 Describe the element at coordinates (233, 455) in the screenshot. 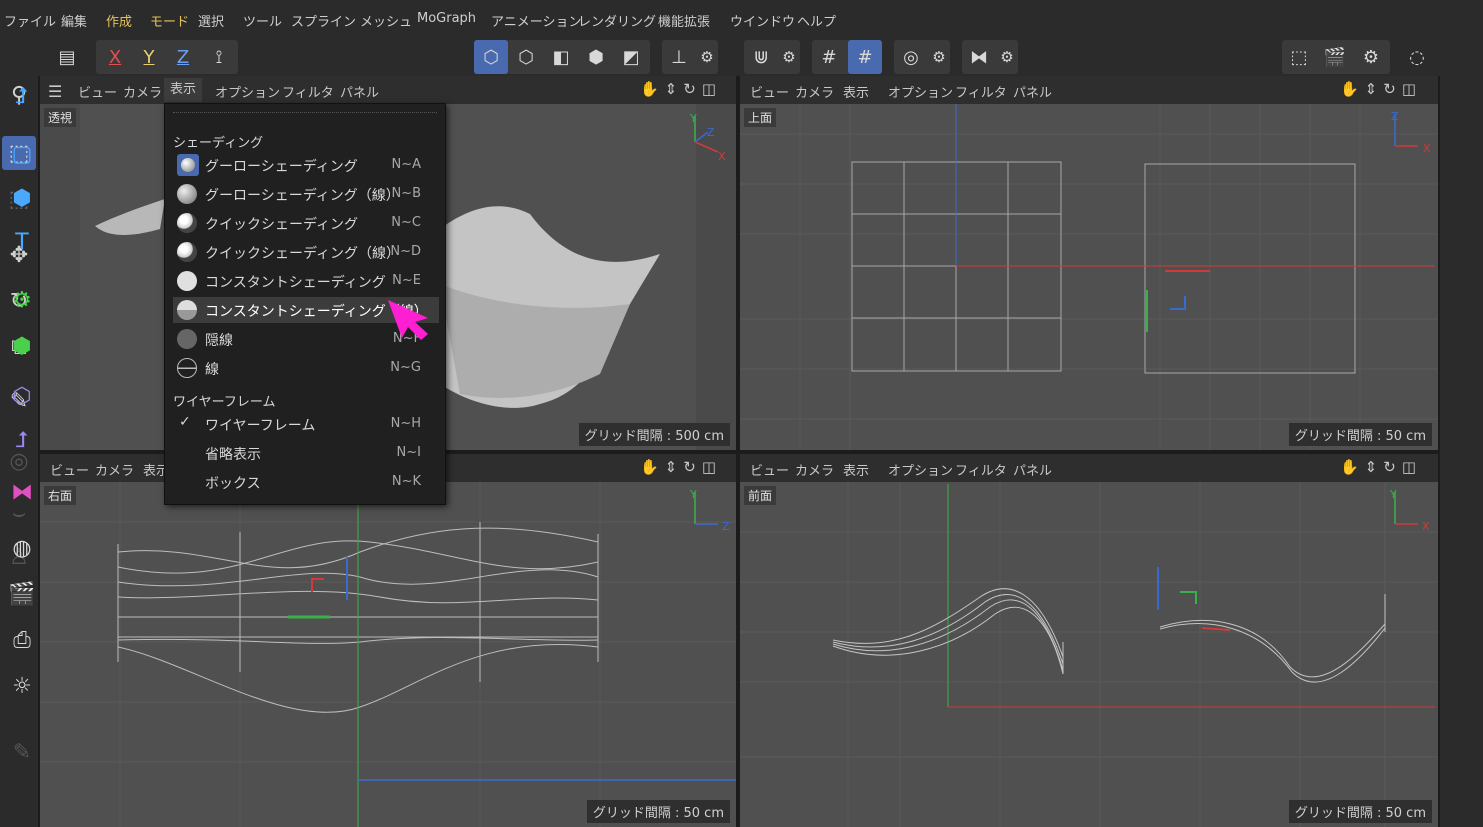

I see `isoparms-label: 省略表示` at that location.